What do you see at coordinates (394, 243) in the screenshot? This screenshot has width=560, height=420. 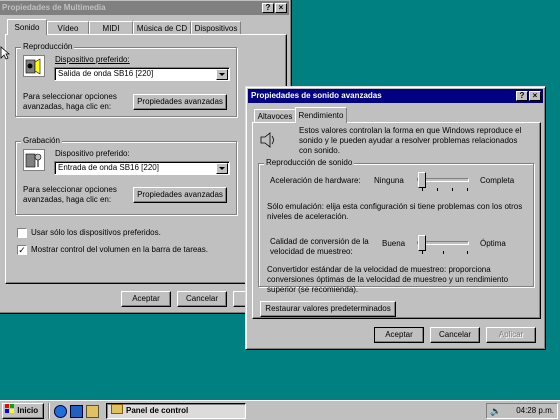 I see `src-quality-min-label: Buena` at bounding box center [394, 243].